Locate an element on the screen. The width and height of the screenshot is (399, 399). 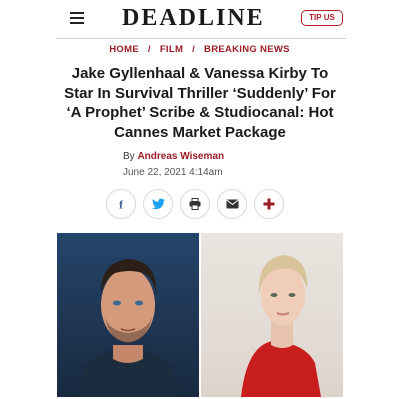
more-icon is located at coordinates (269, 204).